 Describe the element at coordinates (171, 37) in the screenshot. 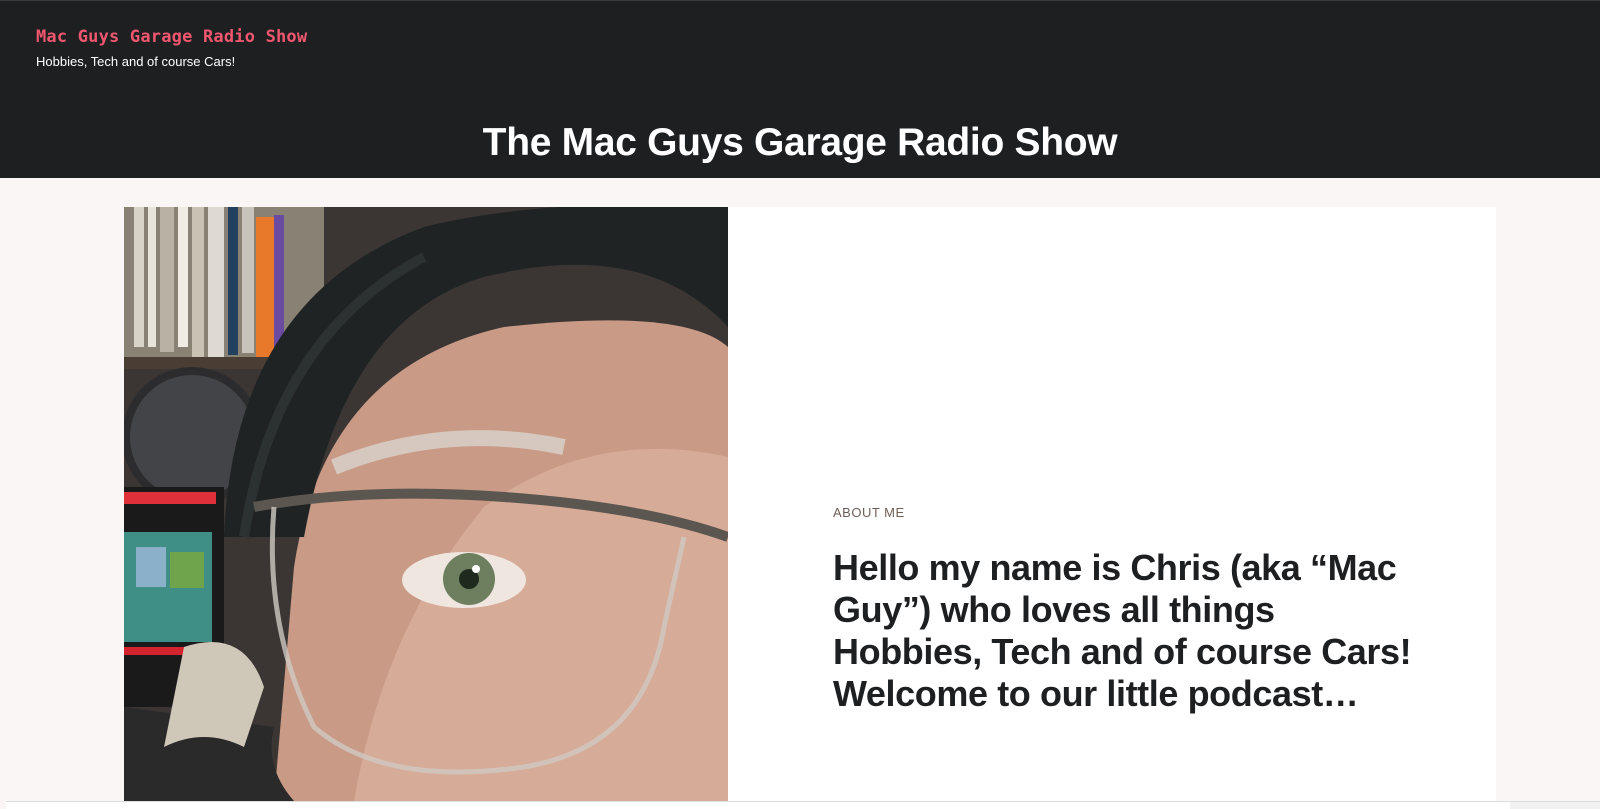

I see `site-title-link: Mac Guys Garage Radio Show` at that location.